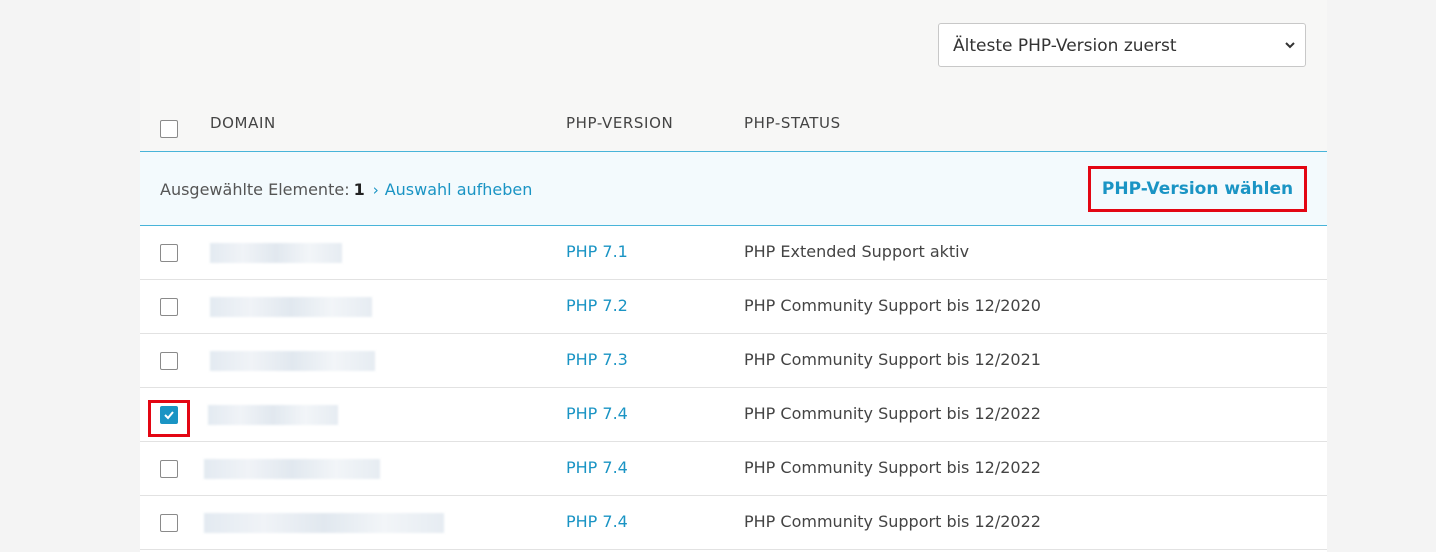  What do you see at coordinates (857, 251) in the screenshot?
I see `php-status: PHP Extended Support aktiv` at bounding box center [857, 251].